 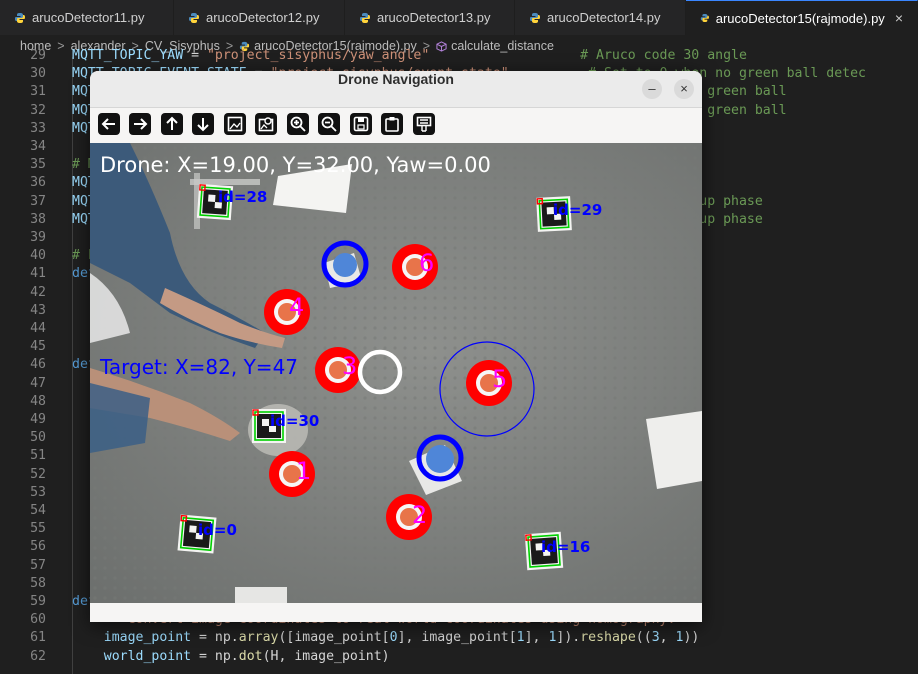 I want to click on zoom-region-button, so click(x=266, y=124).